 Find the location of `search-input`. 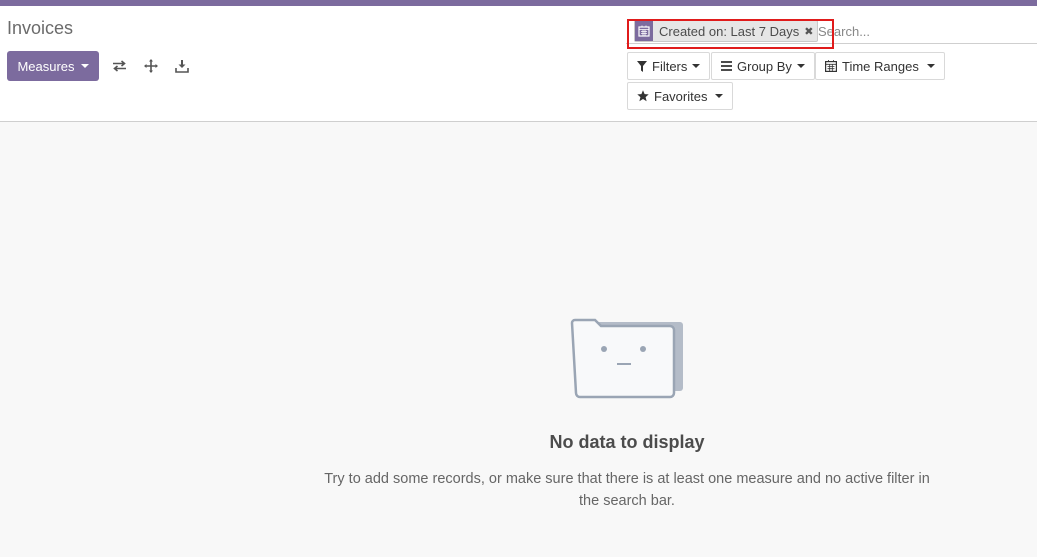

search-input is located at coordinates (923, 31).